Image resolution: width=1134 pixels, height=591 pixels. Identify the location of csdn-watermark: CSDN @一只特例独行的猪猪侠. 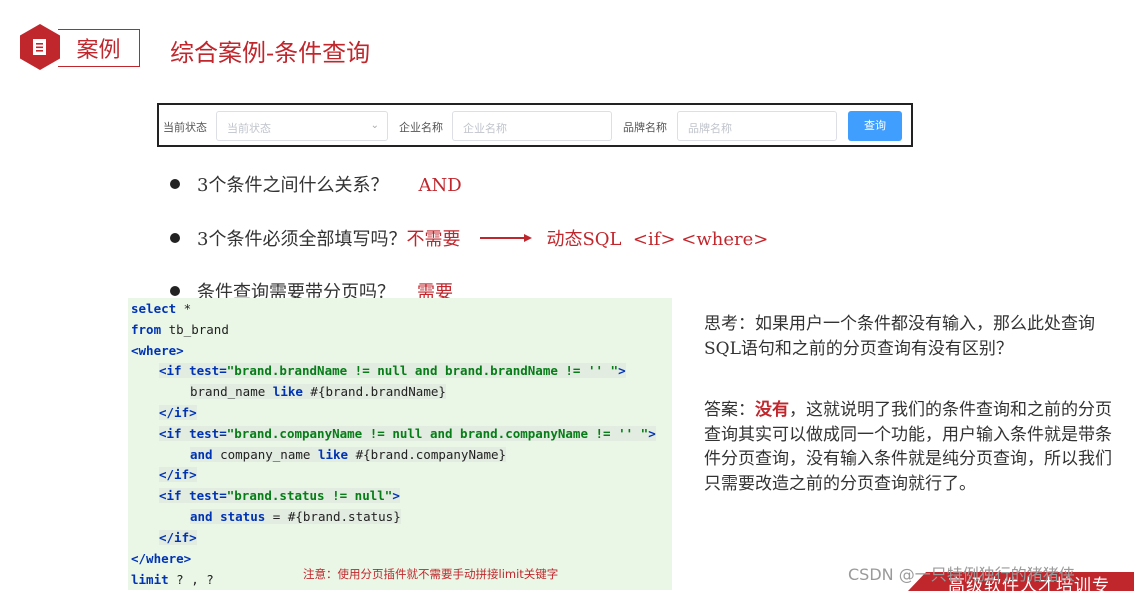
(961, 574).